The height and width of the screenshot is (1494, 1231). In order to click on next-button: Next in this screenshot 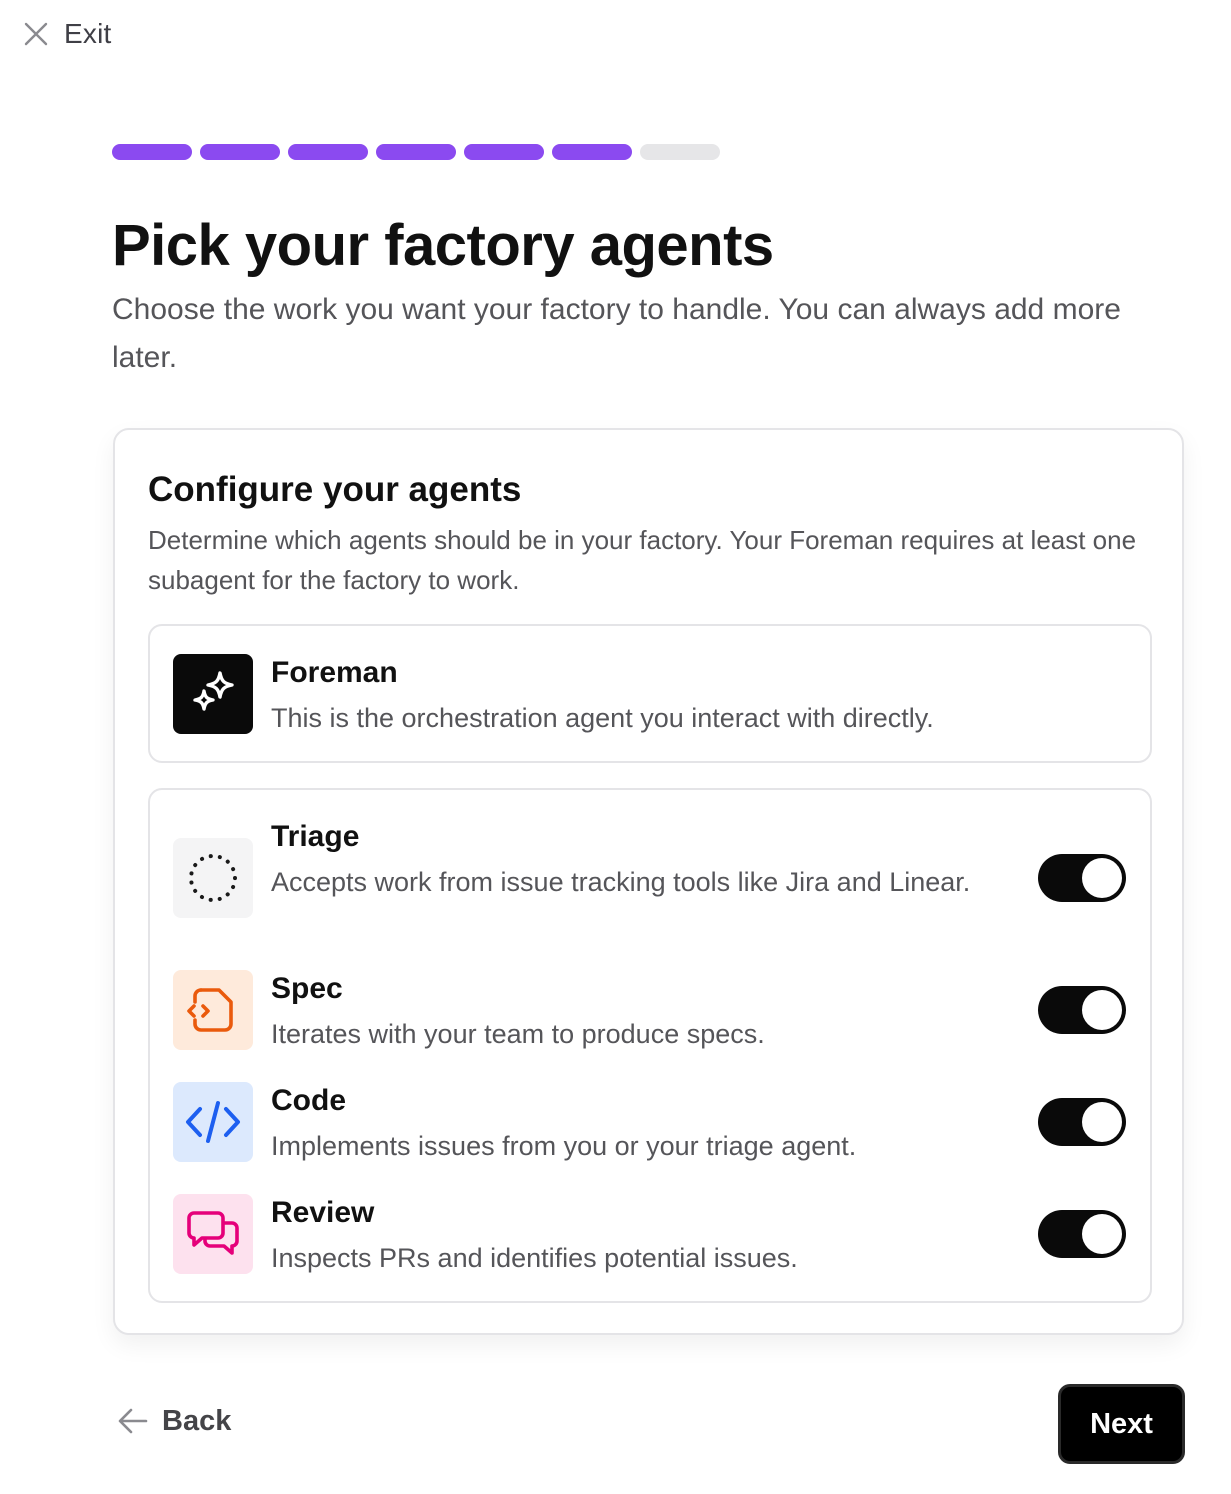, I will do `click(1121, 1424)`.